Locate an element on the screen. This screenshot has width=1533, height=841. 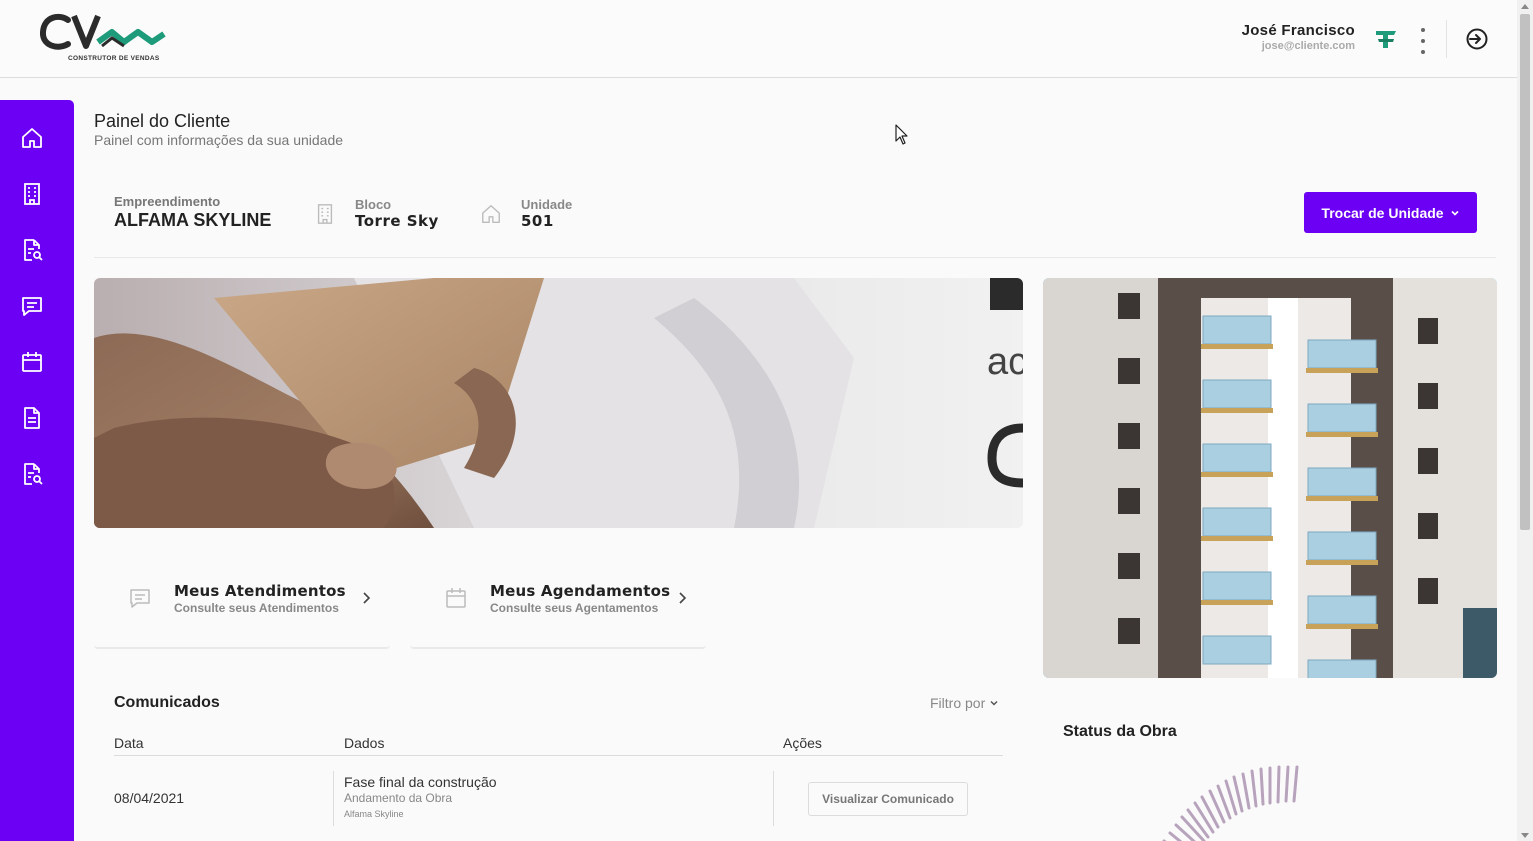
column-header-dados: Dados is located at coordinates (364, 743).